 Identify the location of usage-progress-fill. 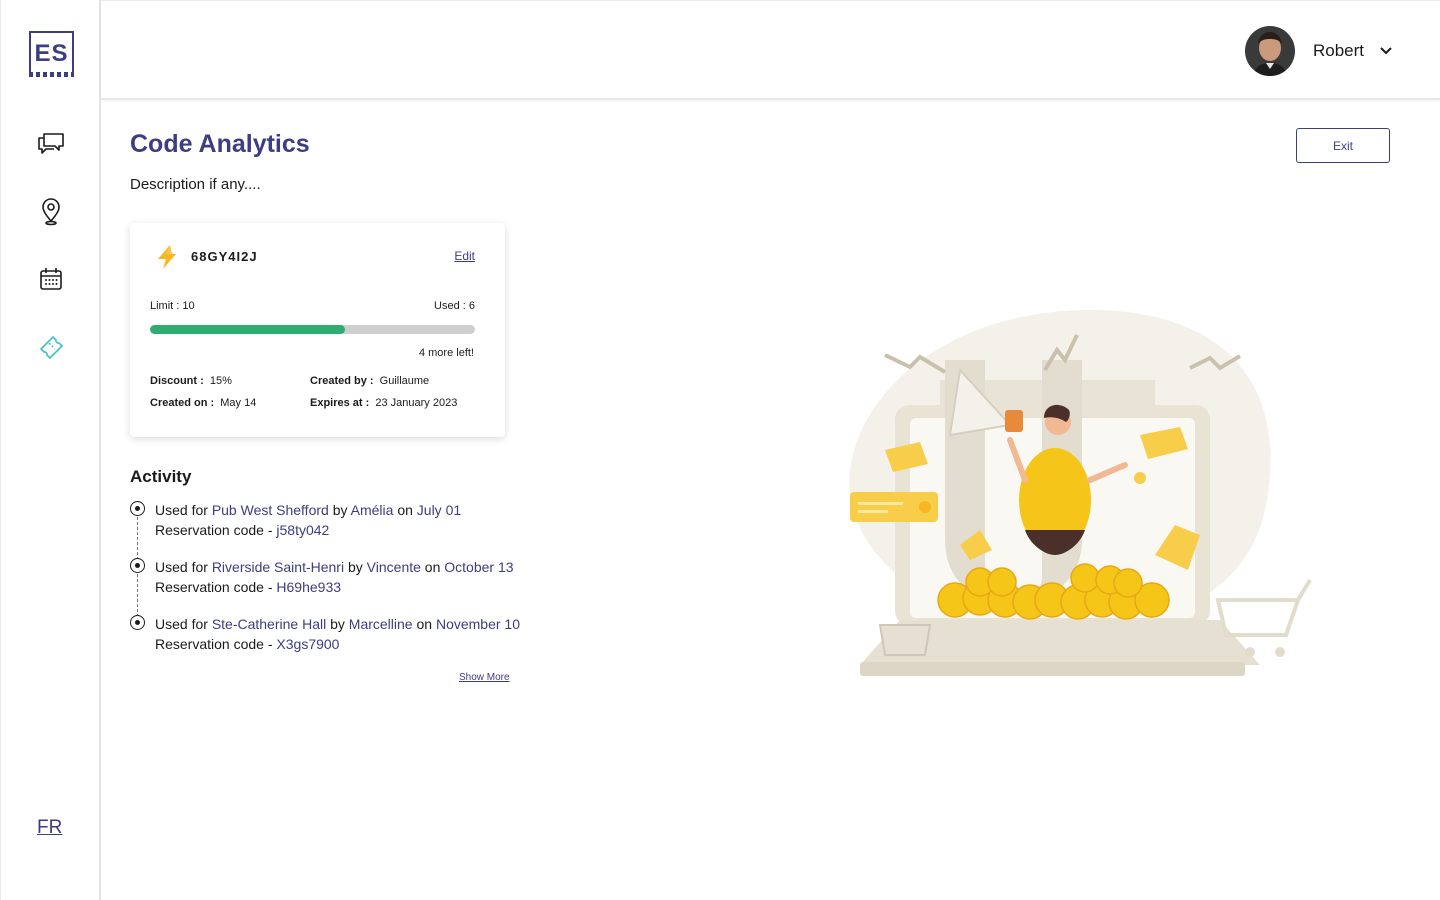
(247, 329).